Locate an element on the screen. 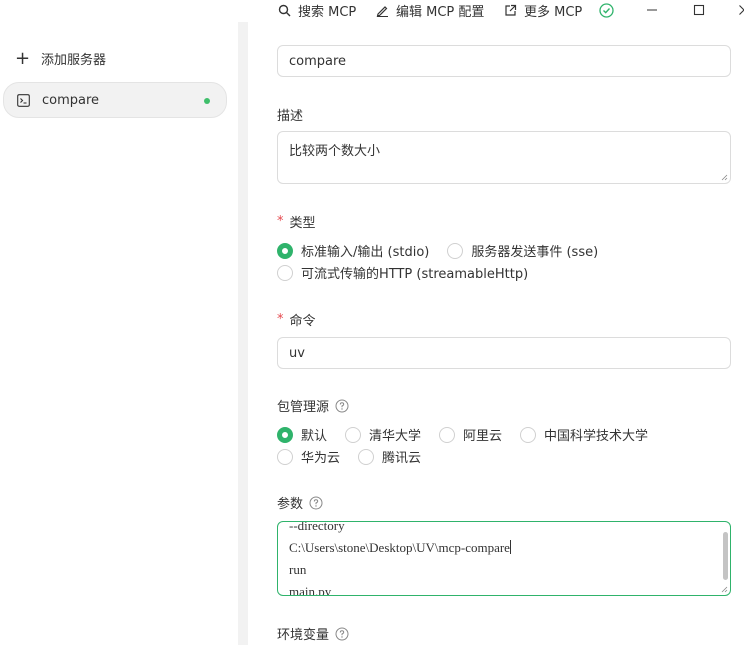 This screenshot has height=645, width=744. status-check-button is located at coordinates (610, 10).